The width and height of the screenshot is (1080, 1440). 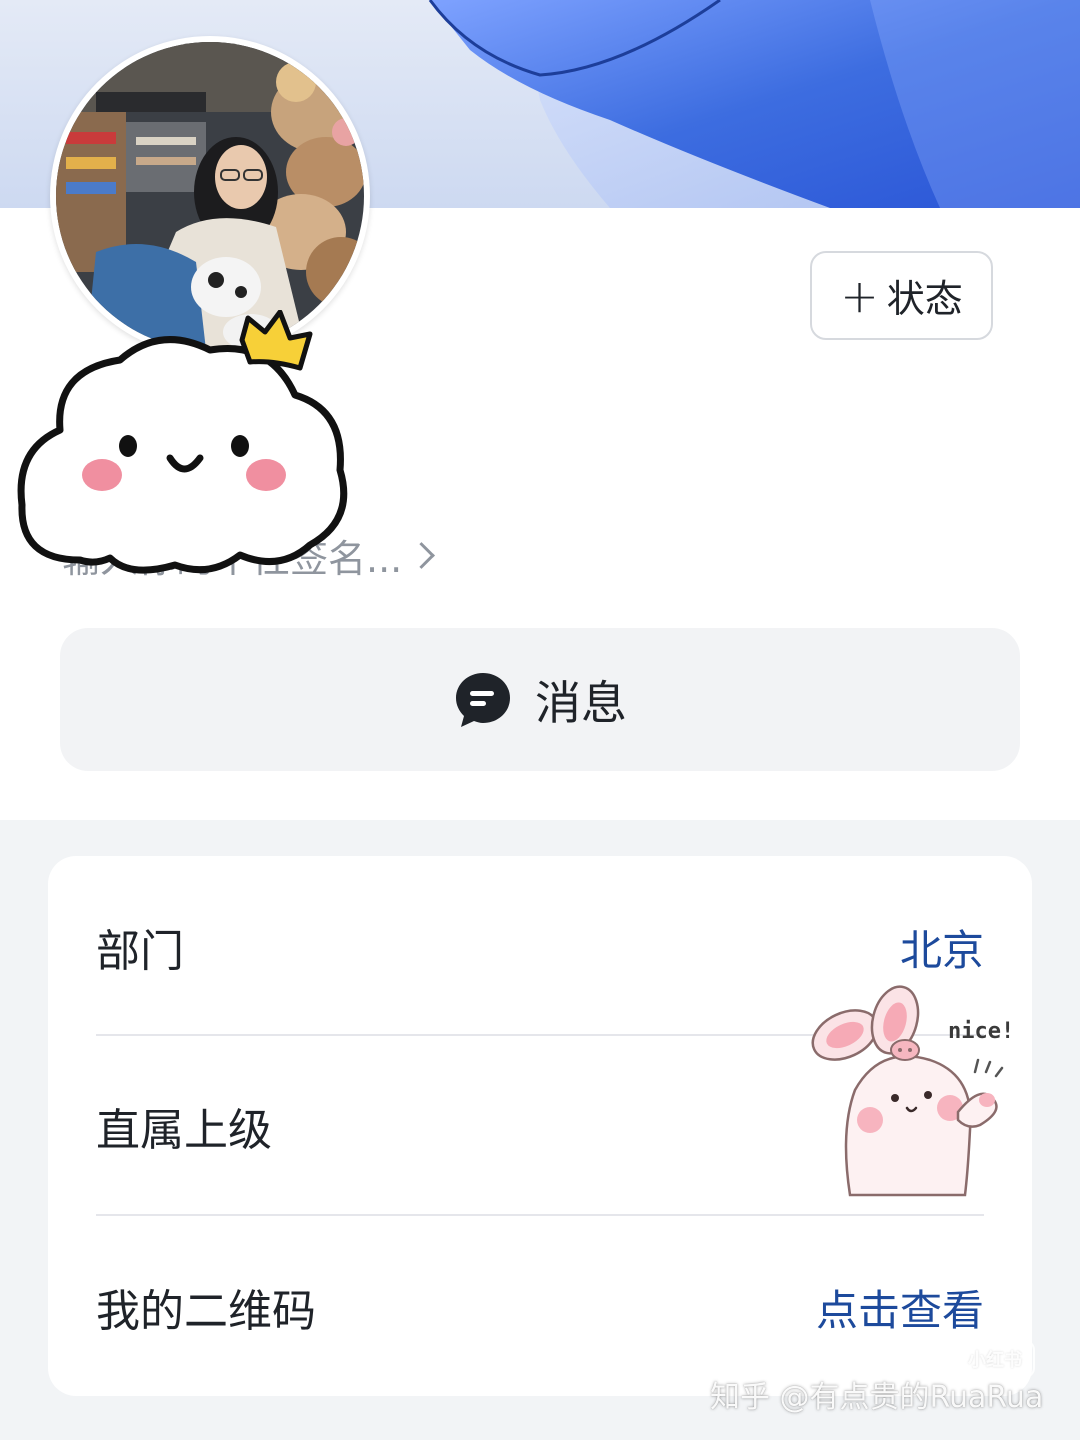 I want to click on message-button: 消息, so click(x=540, y=699).